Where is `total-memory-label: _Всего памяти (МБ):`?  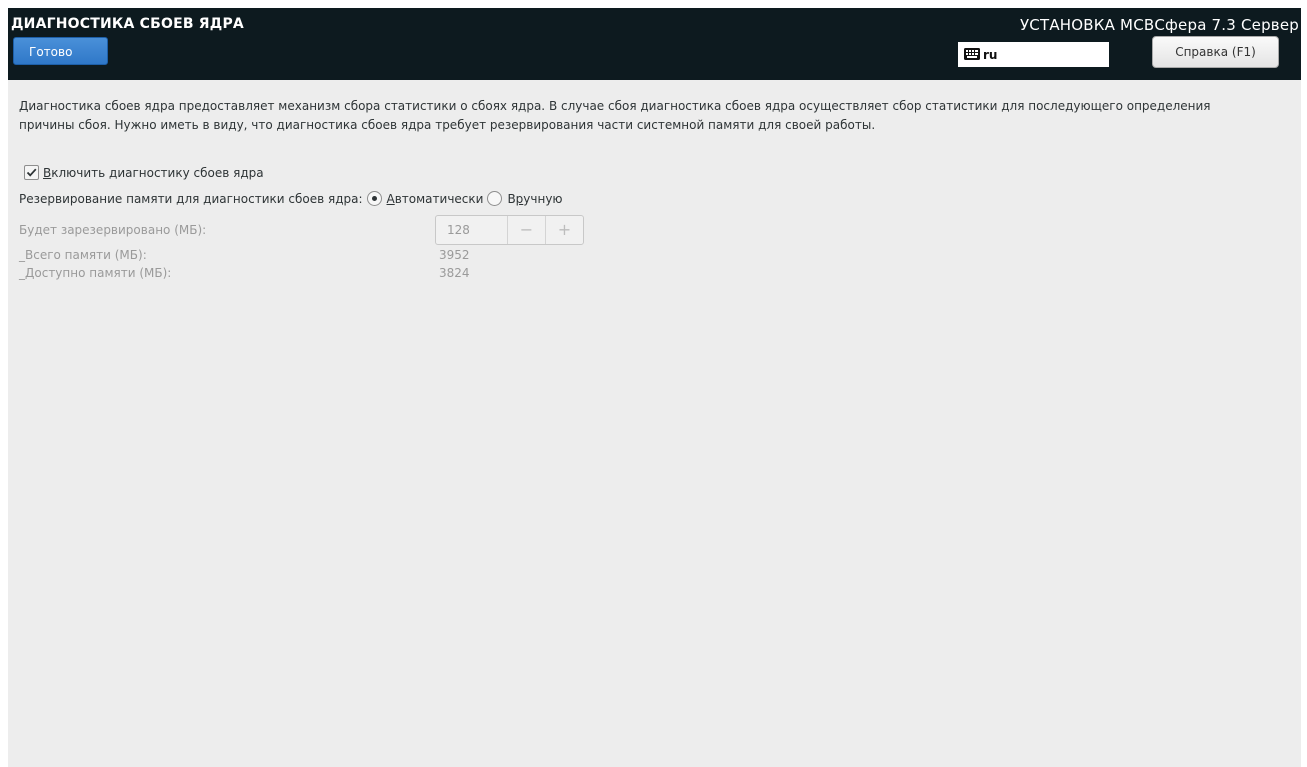
total-memory-label: _Всего памяти (МБ): is located at coordinates (83, 255).